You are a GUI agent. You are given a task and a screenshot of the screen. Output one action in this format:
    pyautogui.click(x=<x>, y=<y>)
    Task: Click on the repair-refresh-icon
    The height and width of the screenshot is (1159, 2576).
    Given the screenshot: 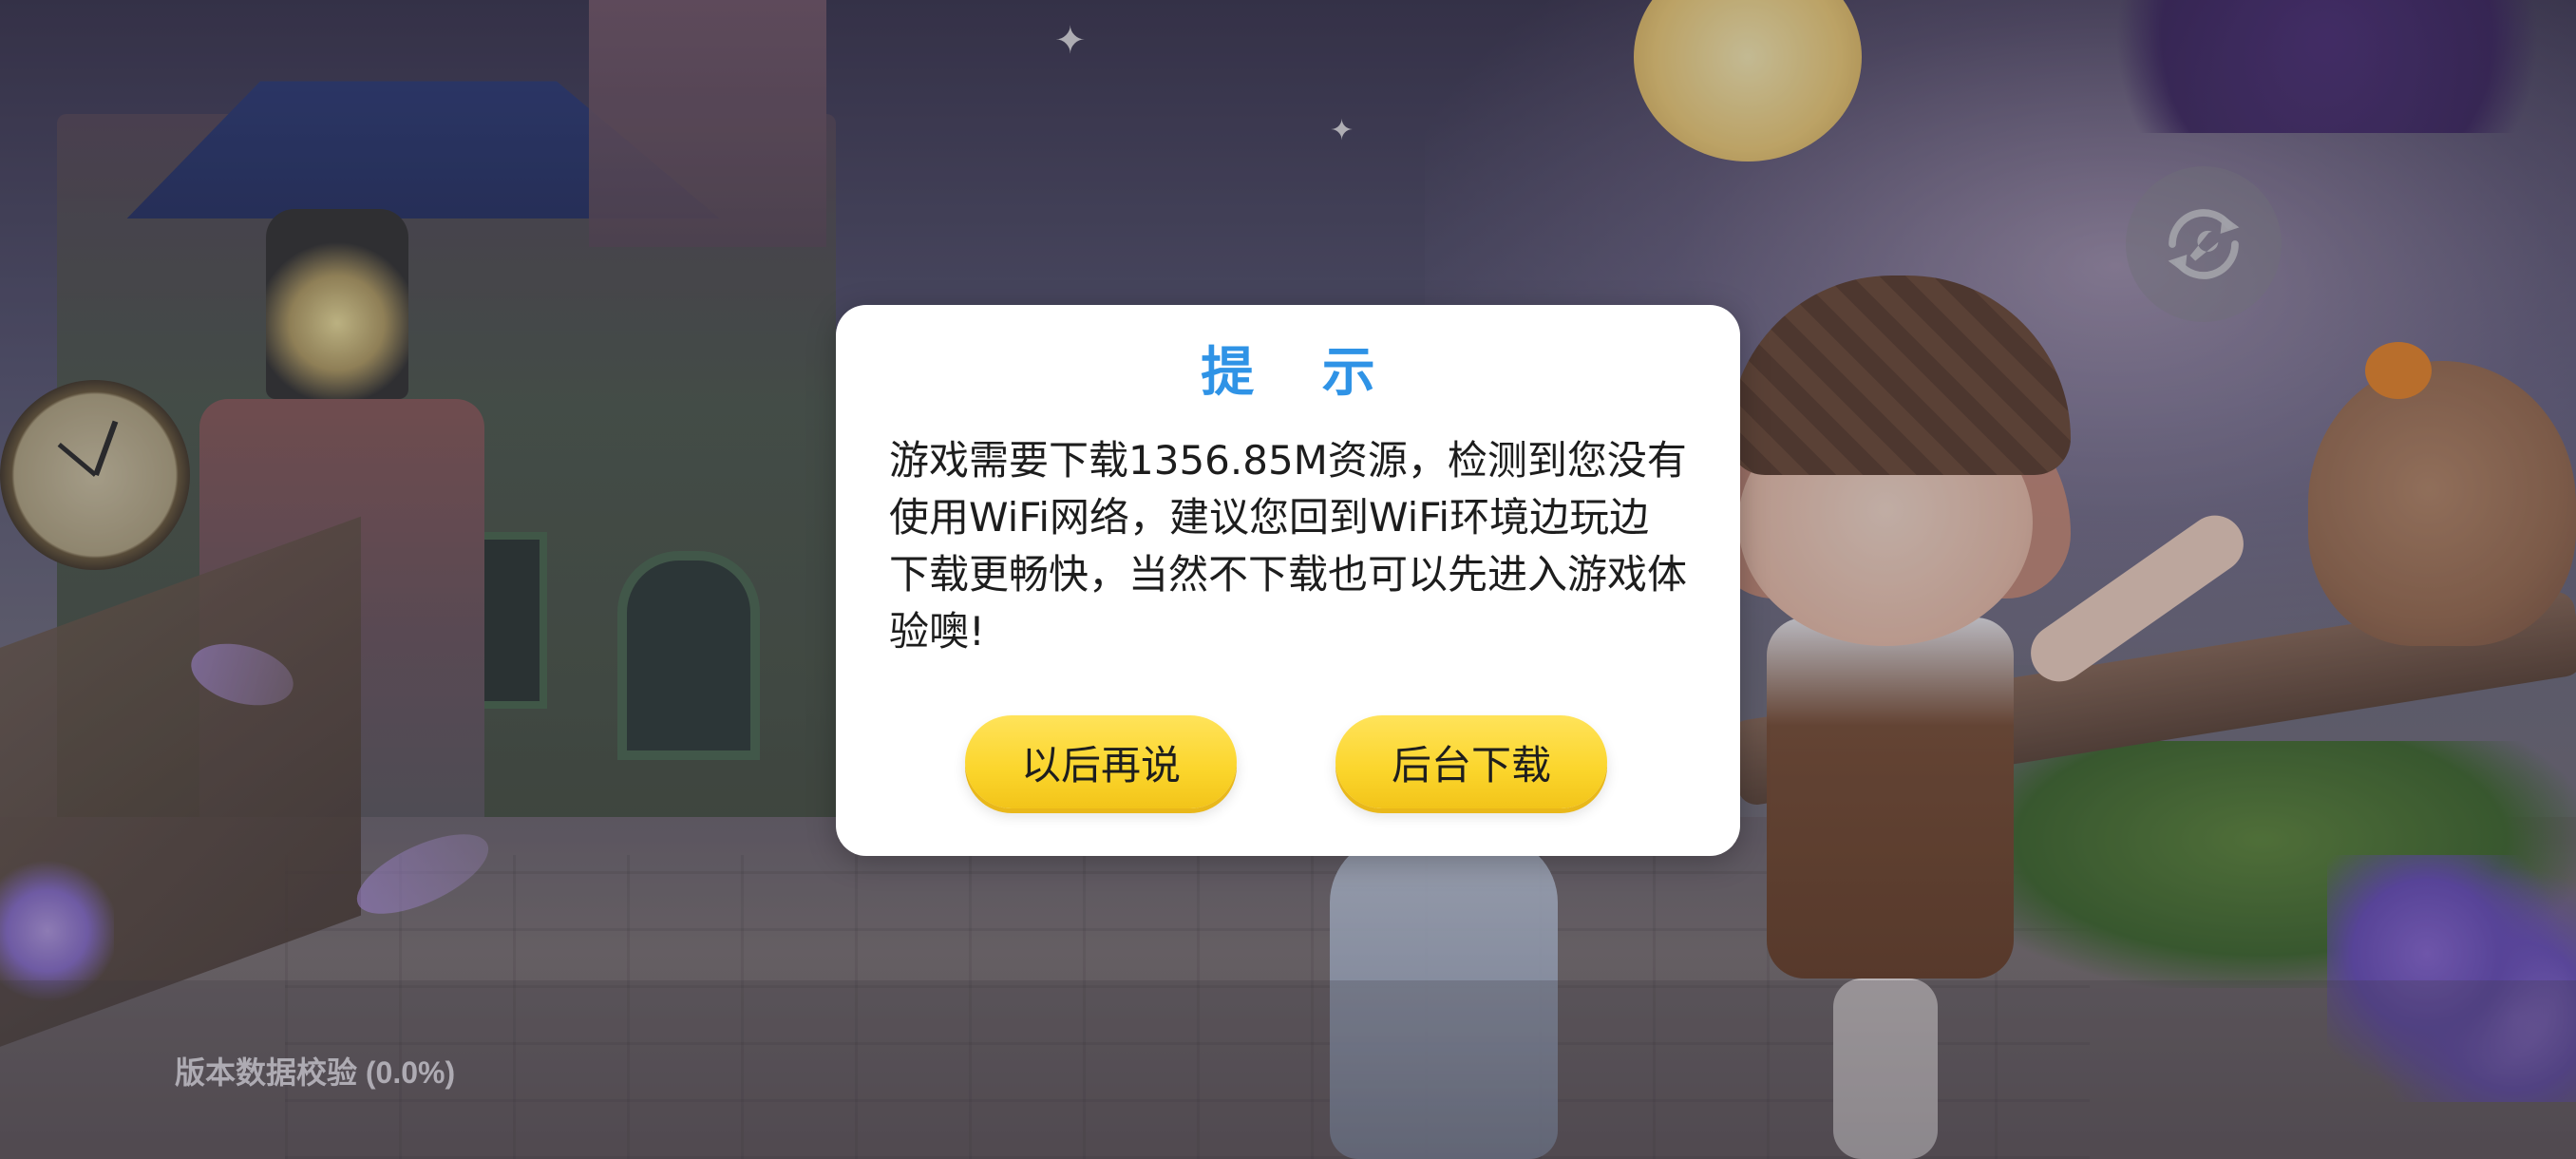 What is the action you would take?
    pyautogui.click(x=2204, y=244)
    